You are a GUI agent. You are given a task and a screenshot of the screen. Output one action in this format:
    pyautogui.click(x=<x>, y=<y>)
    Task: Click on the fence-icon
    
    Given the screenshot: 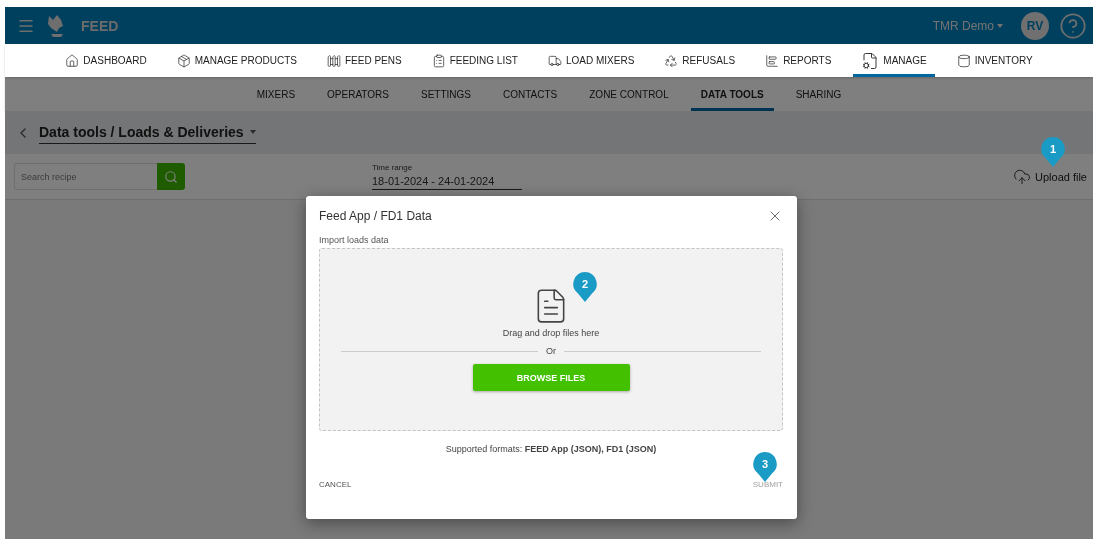 What is the action you would take?
    pyautogui.click(x=333, y=60)
    